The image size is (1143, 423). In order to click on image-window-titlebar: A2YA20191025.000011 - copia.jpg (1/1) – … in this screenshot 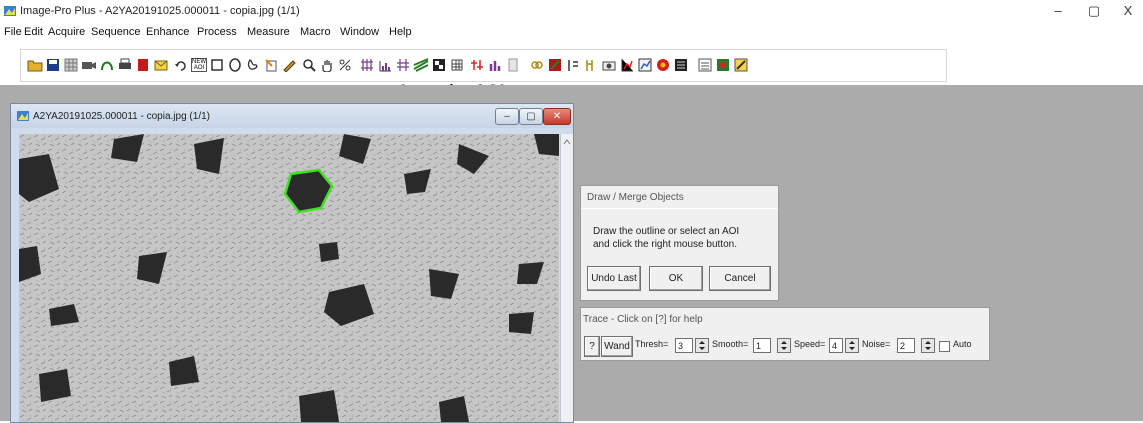, I will do `click(292, 116)`.